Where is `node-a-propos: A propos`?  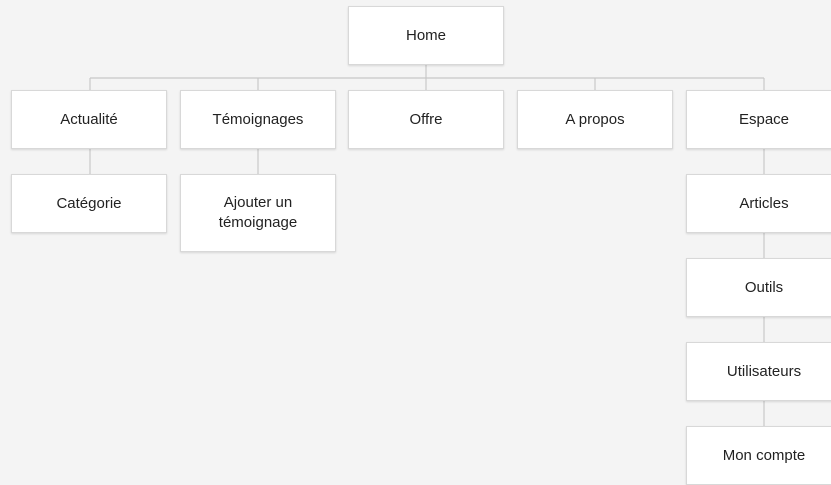
node-a-propos: A propos is located at coordinates (595, 119).